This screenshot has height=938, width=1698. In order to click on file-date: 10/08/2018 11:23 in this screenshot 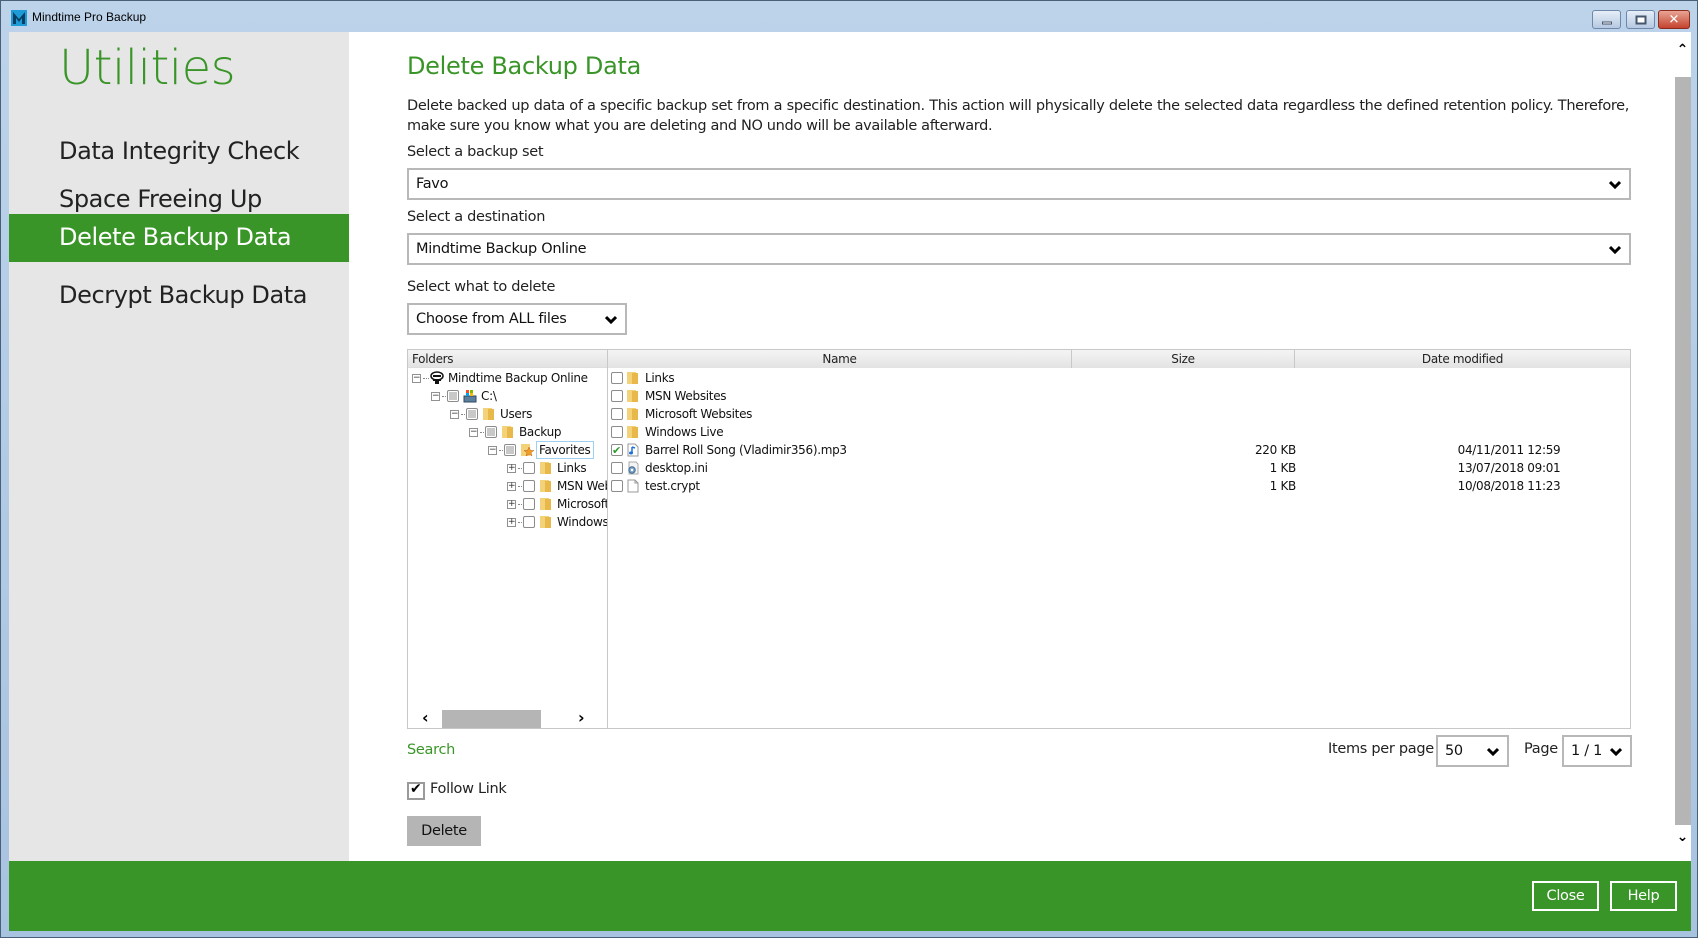, I will do `click(1509, 486)`.